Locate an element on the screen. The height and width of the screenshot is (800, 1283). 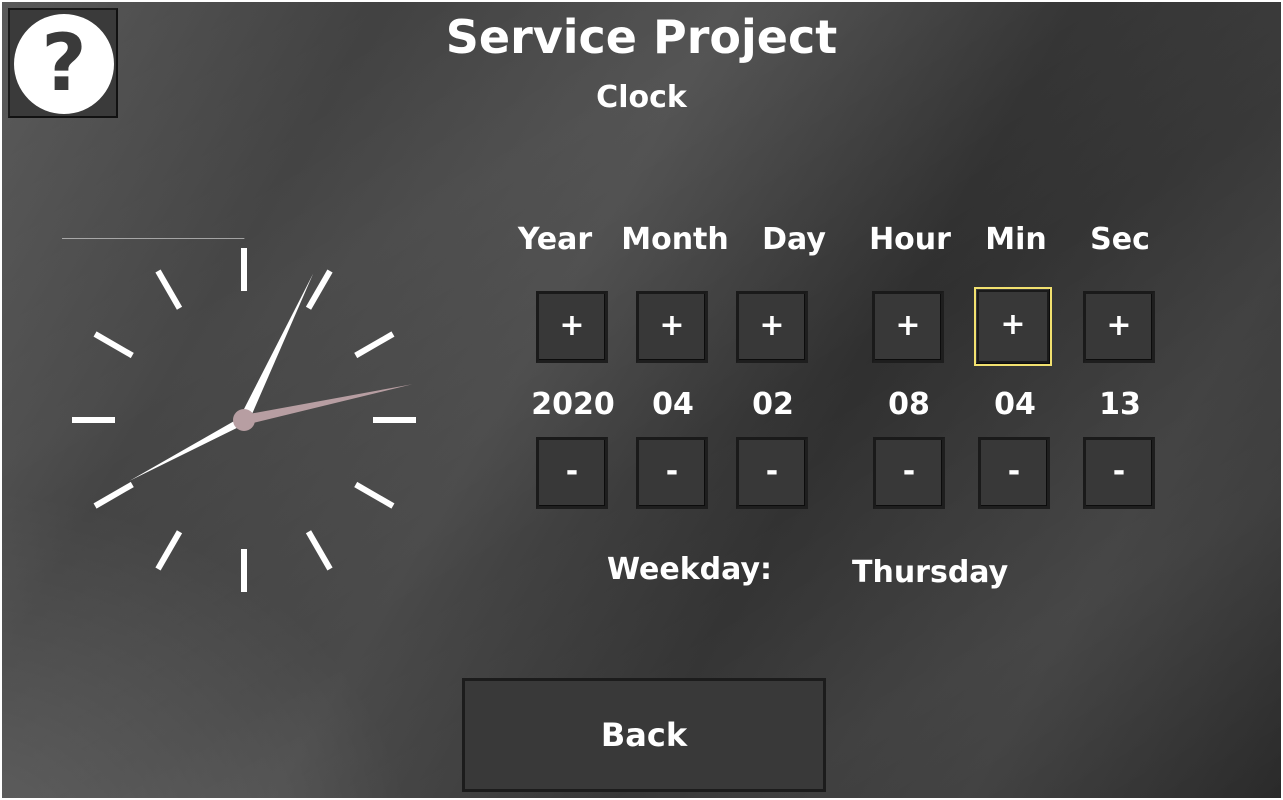
second-label: Sec is located at coordinates (1120, 239).